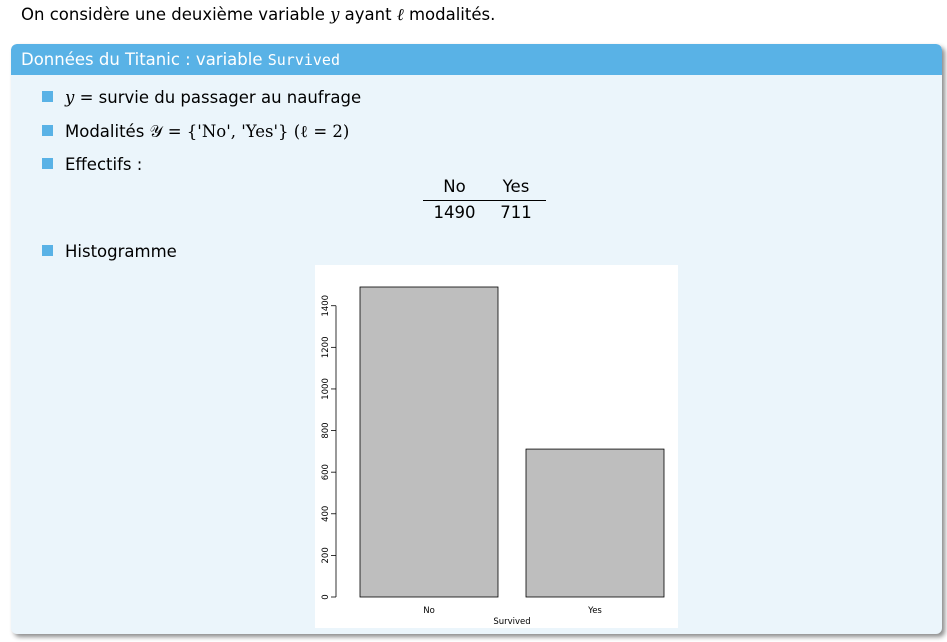 Image resolution: width=947 pixels, height=642 pixels. I want to click on item-math-y: y, so click(70, 97).